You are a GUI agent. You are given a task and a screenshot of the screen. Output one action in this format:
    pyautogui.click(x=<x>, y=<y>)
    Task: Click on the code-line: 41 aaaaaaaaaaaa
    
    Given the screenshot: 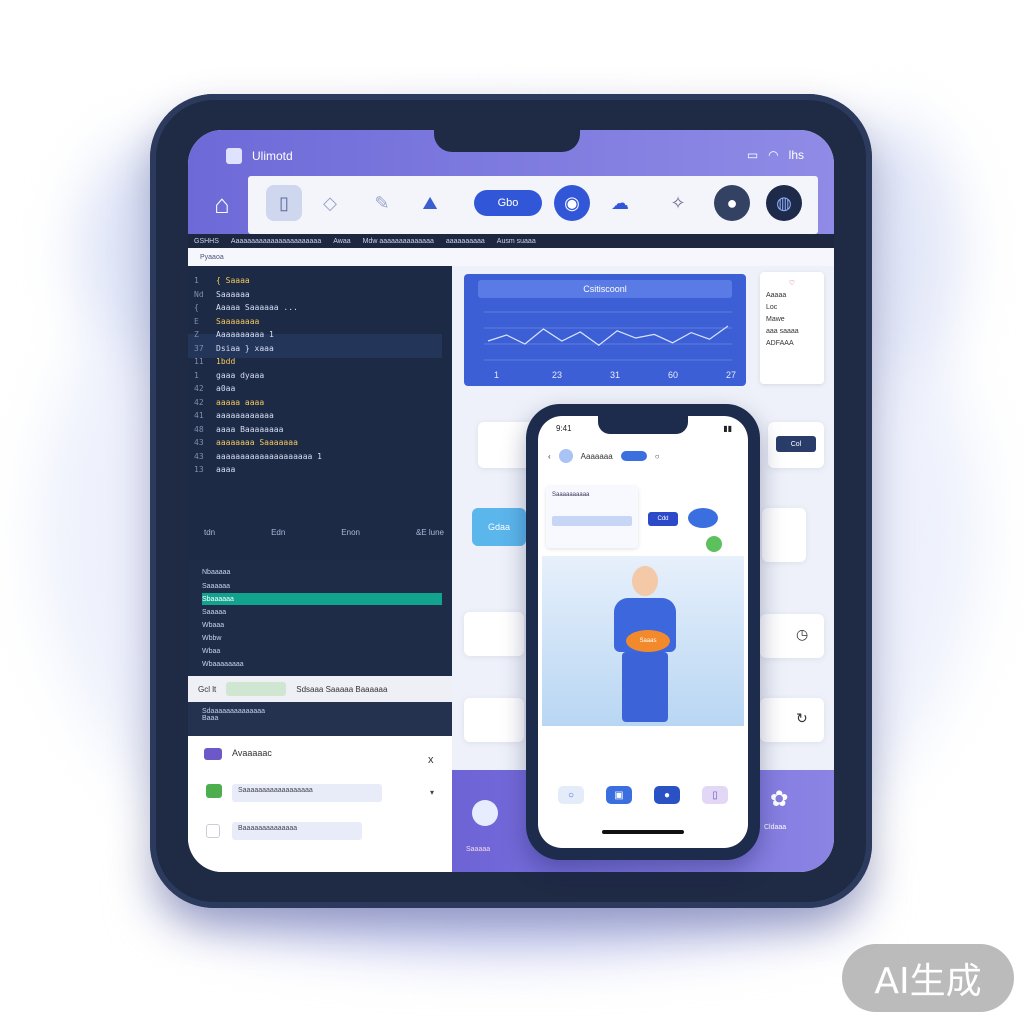 What is the action you would take?
    pyautogui.click(x=234, y=417)
    